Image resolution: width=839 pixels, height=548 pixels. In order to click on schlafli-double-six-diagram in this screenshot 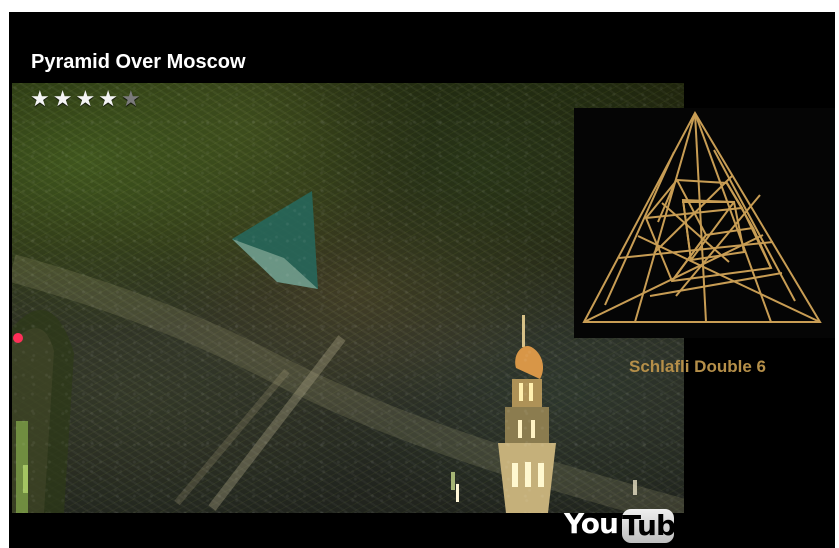, I will do `click(702, 216)`.